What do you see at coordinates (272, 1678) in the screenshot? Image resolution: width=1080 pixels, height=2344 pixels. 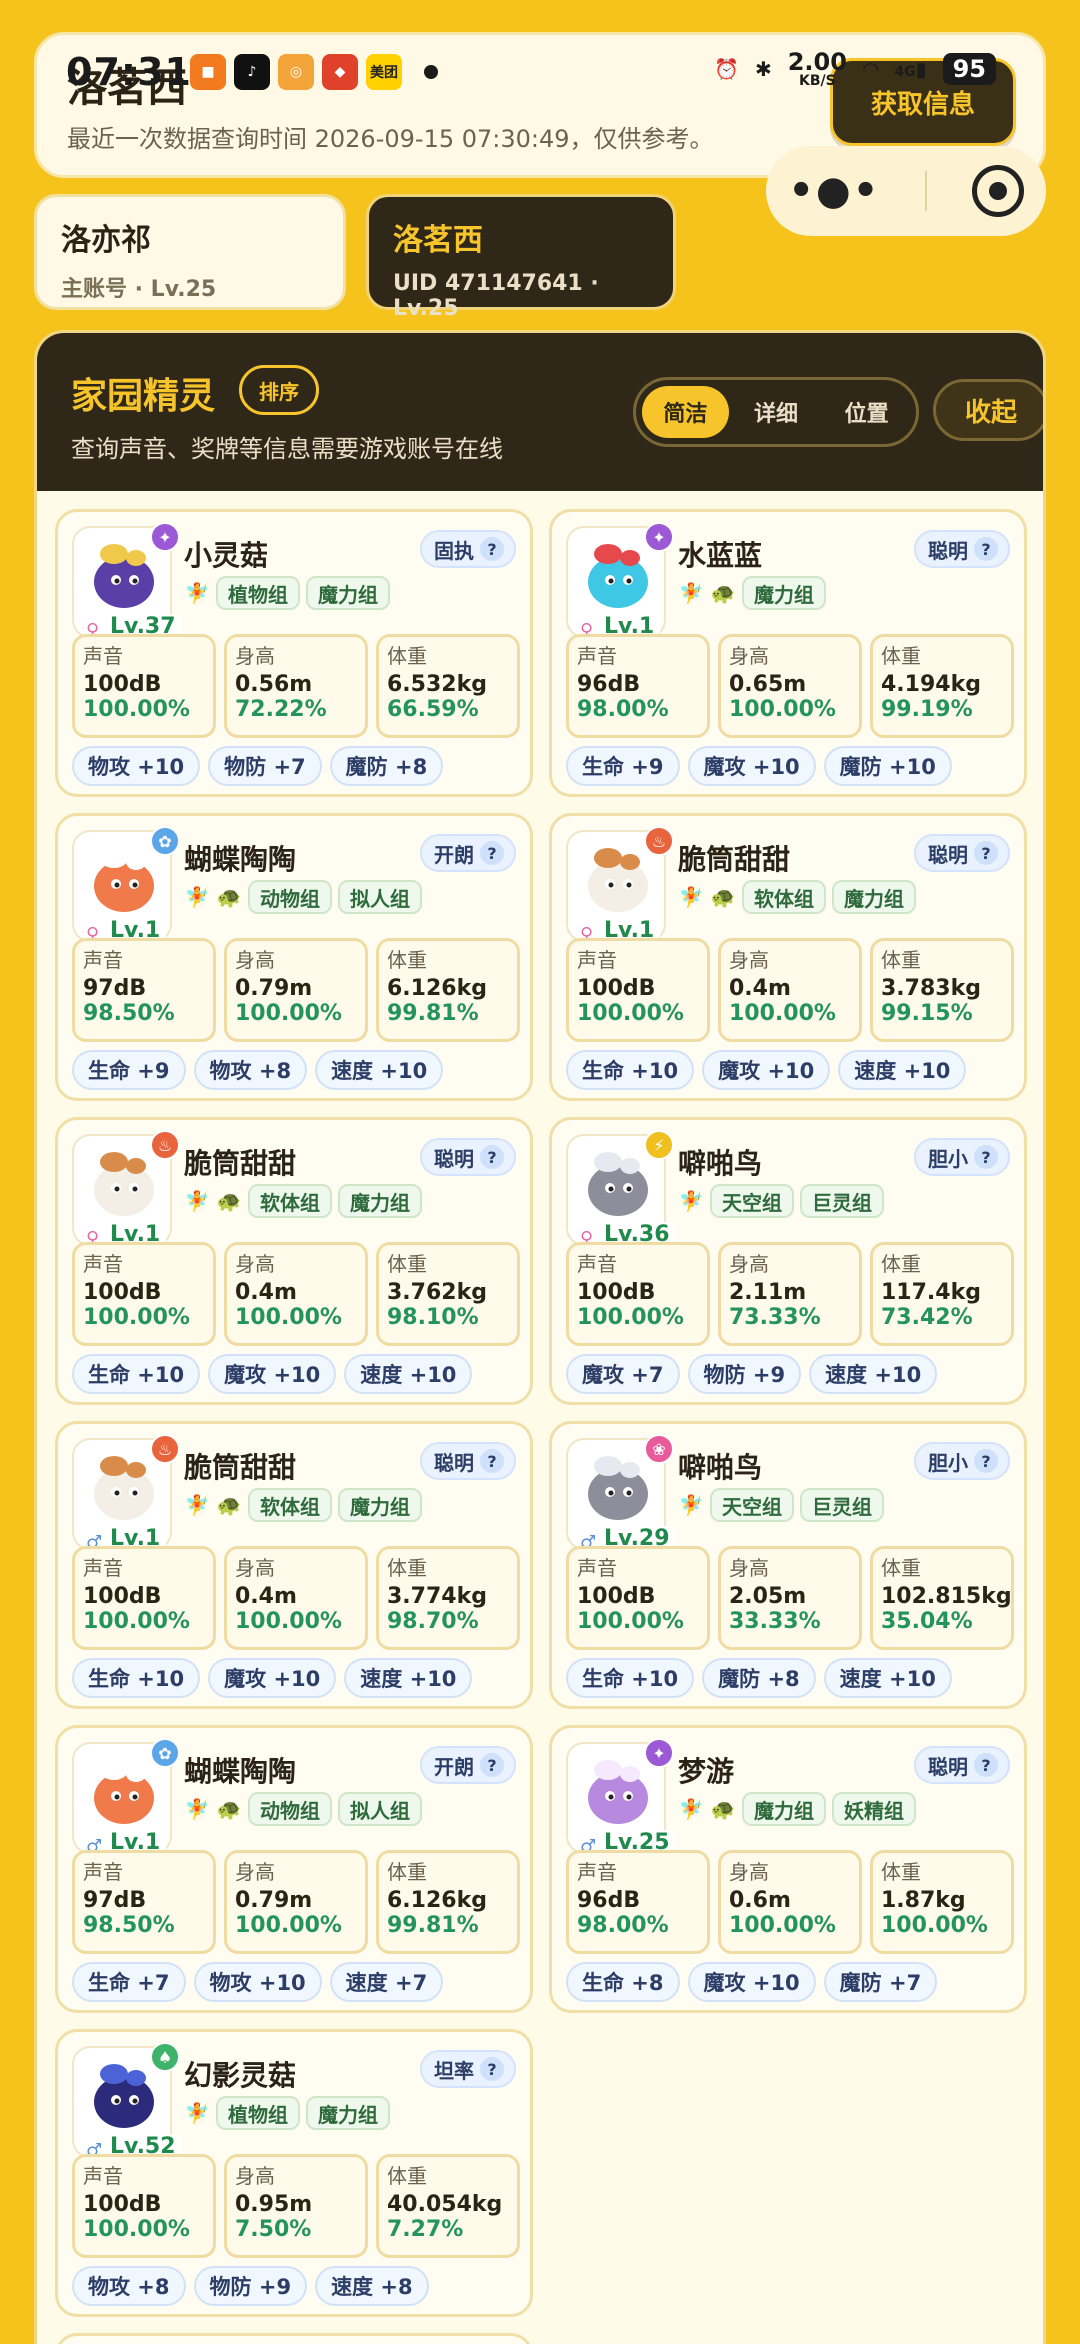 I see `bonus-chip: 魔攻 +10` at bounding box center [272, 1678].